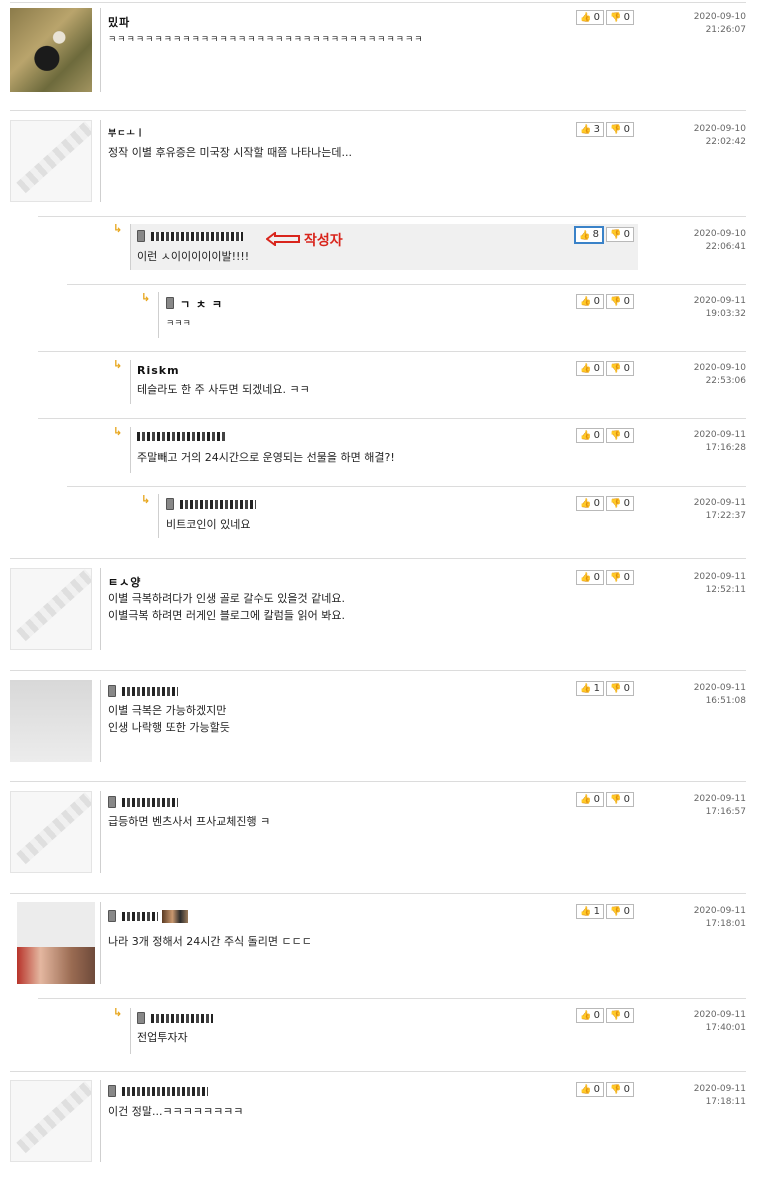  What do you see at coordinates (194, 304) in the screenshot?
I see `comment-author: ㄱ ㅊ ㅋ` at bounding box center [194, 304].